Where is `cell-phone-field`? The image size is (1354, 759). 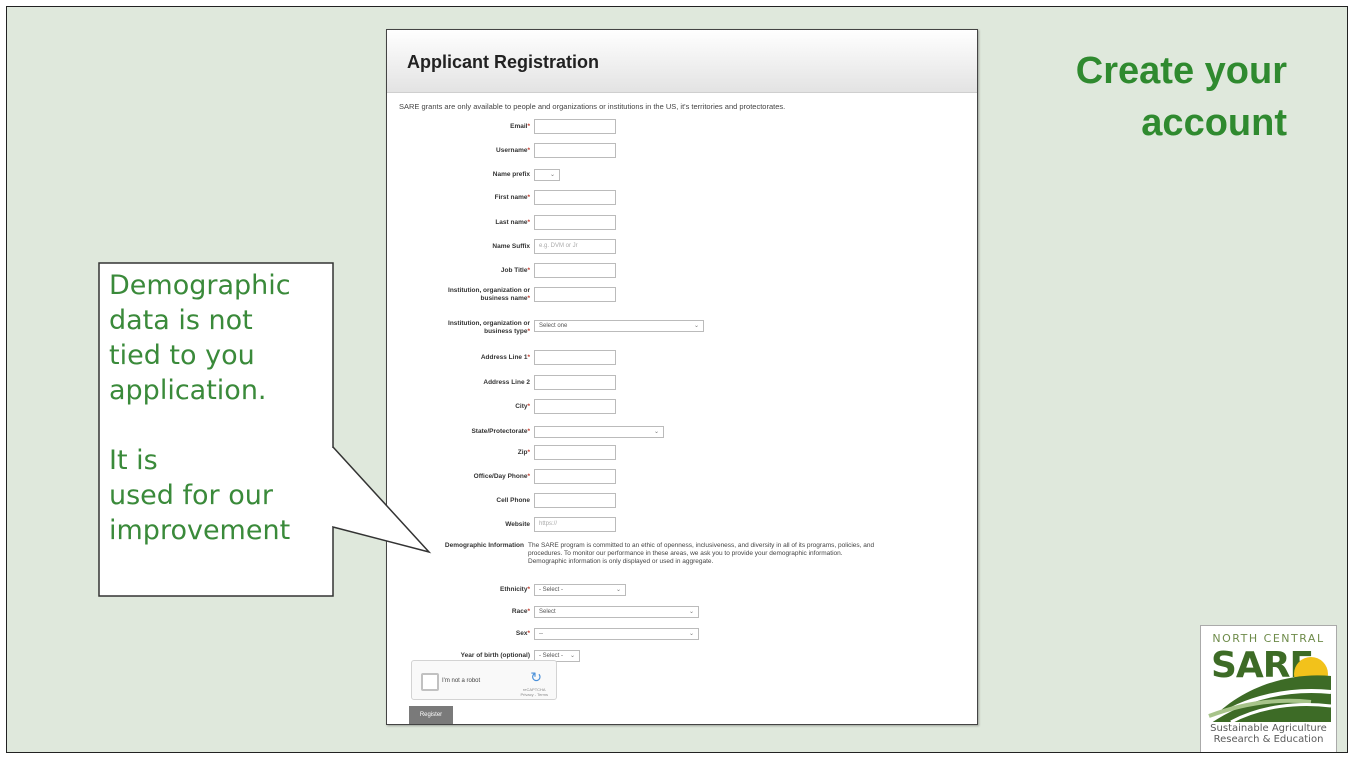
cell-phone-field is located at coordinates (575, 500).